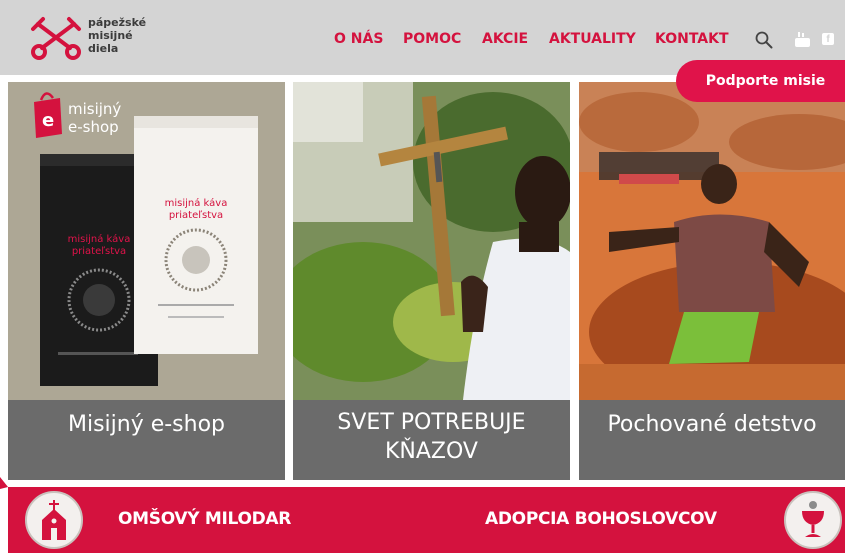 The height and width of the screenshot is (553, 845). I want to click on tile-caption-line: KŇAZOV, so click(431, 451).